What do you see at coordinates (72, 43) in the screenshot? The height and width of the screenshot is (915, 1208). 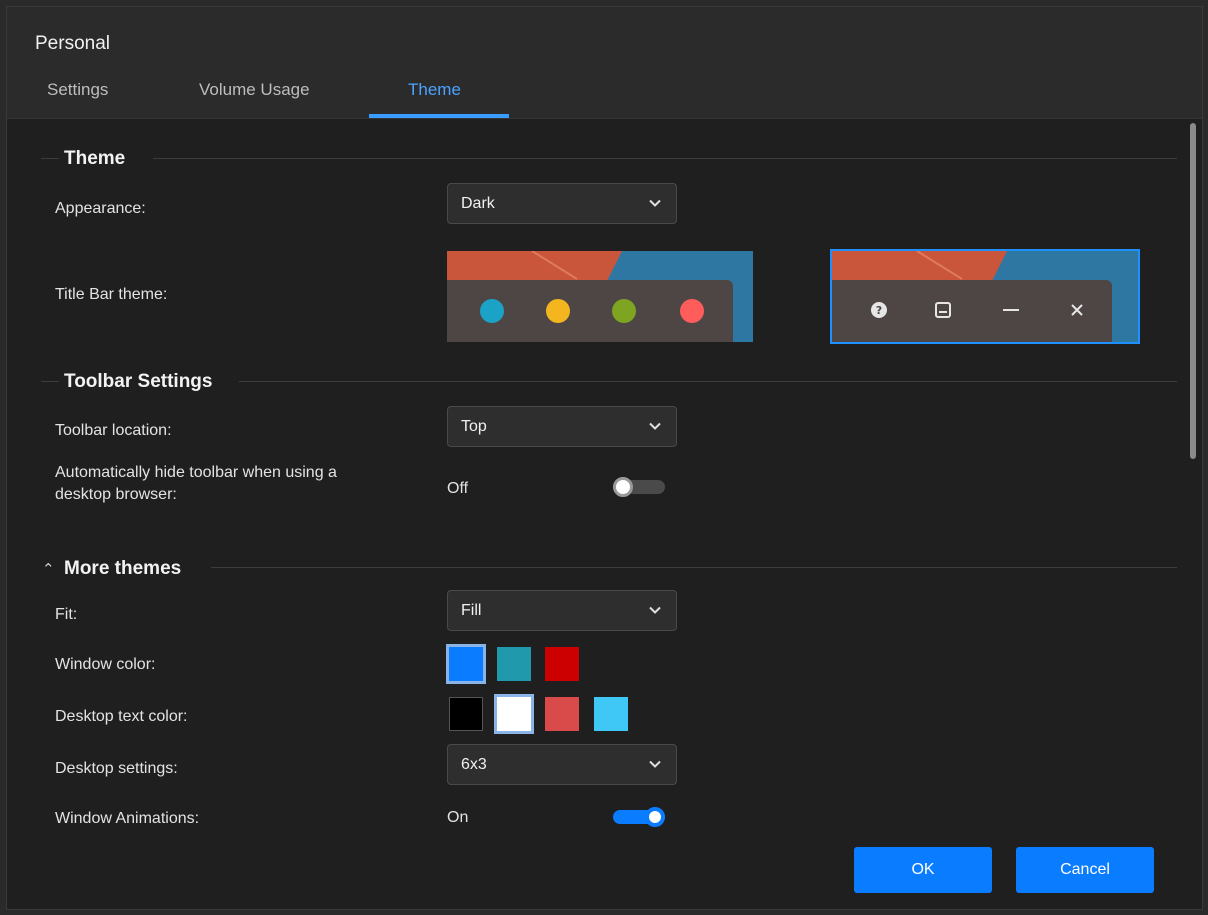 I see `dialog-title: Personal` at bounding box center [72, 43].